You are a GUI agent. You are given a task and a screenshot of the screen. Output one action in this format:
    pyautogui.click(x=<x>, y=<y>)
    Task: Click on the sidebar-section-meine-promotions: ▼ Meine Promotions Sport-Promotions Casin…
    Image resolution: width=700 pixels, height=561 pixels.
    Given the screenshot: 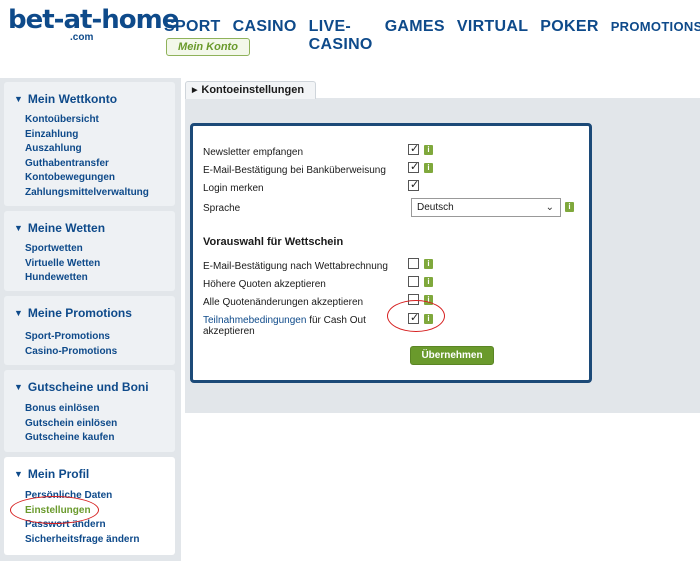 What is the action you would take?
    pyautogui.click(x=89, y=330)
    